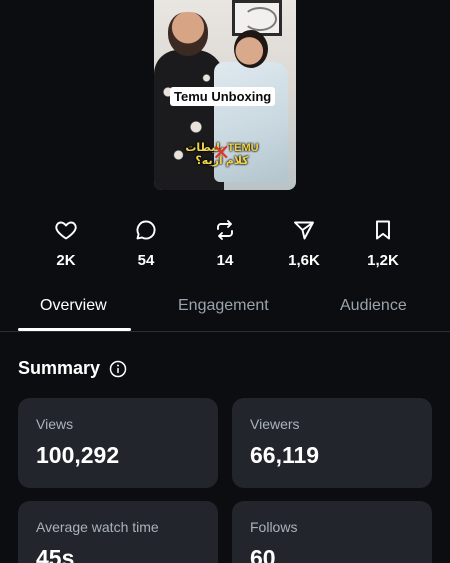  I want to click on tab-audience: Audience, so click(373, 306).